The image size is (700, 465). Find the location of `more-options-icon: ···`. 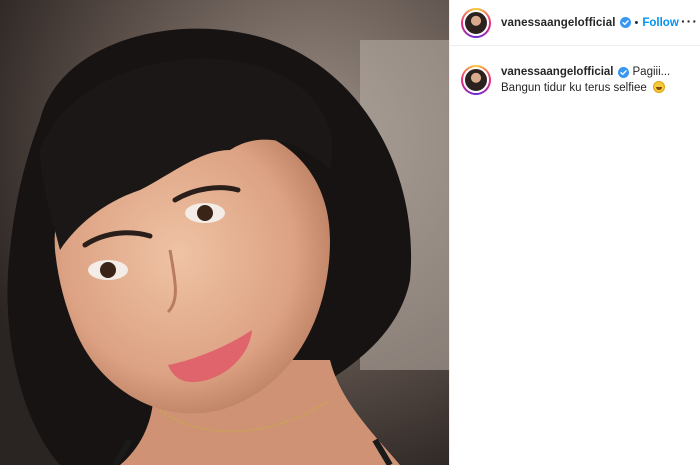

more-options-icon: ··· is located at coordinates (689, 21).